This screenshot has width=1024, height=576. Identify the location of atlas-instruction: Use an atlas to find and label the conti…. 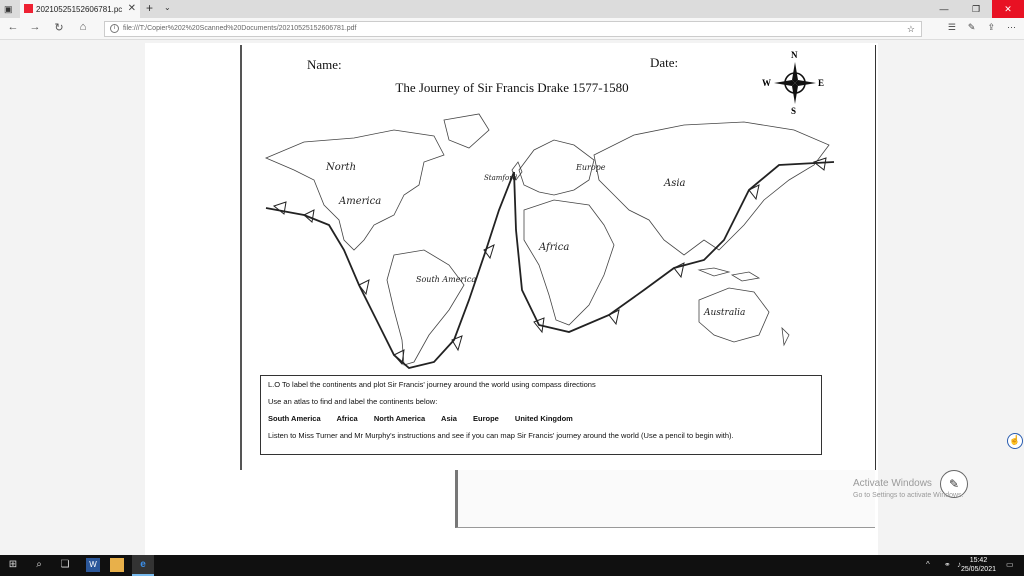
(353, 401).